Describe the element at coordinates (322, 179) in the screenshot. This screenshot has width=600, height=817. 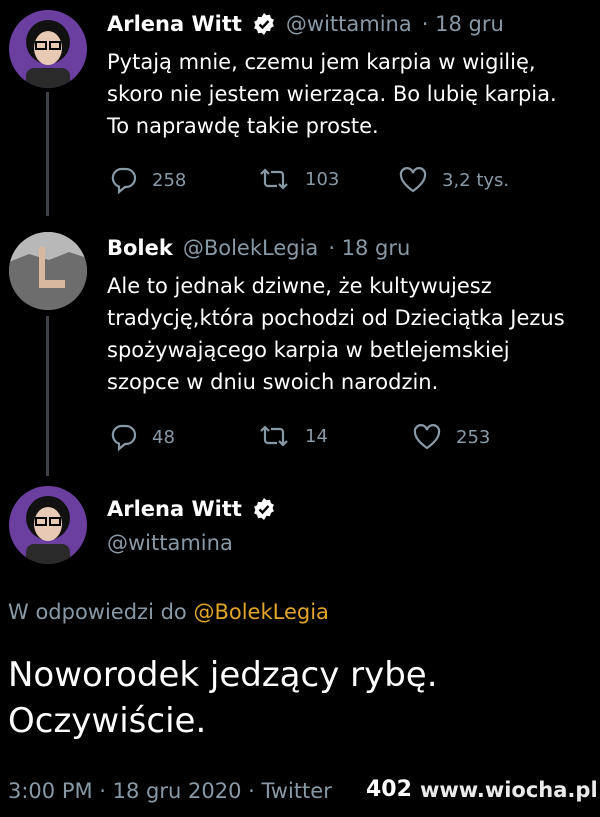
I see `retweet-count: 103` at that location.